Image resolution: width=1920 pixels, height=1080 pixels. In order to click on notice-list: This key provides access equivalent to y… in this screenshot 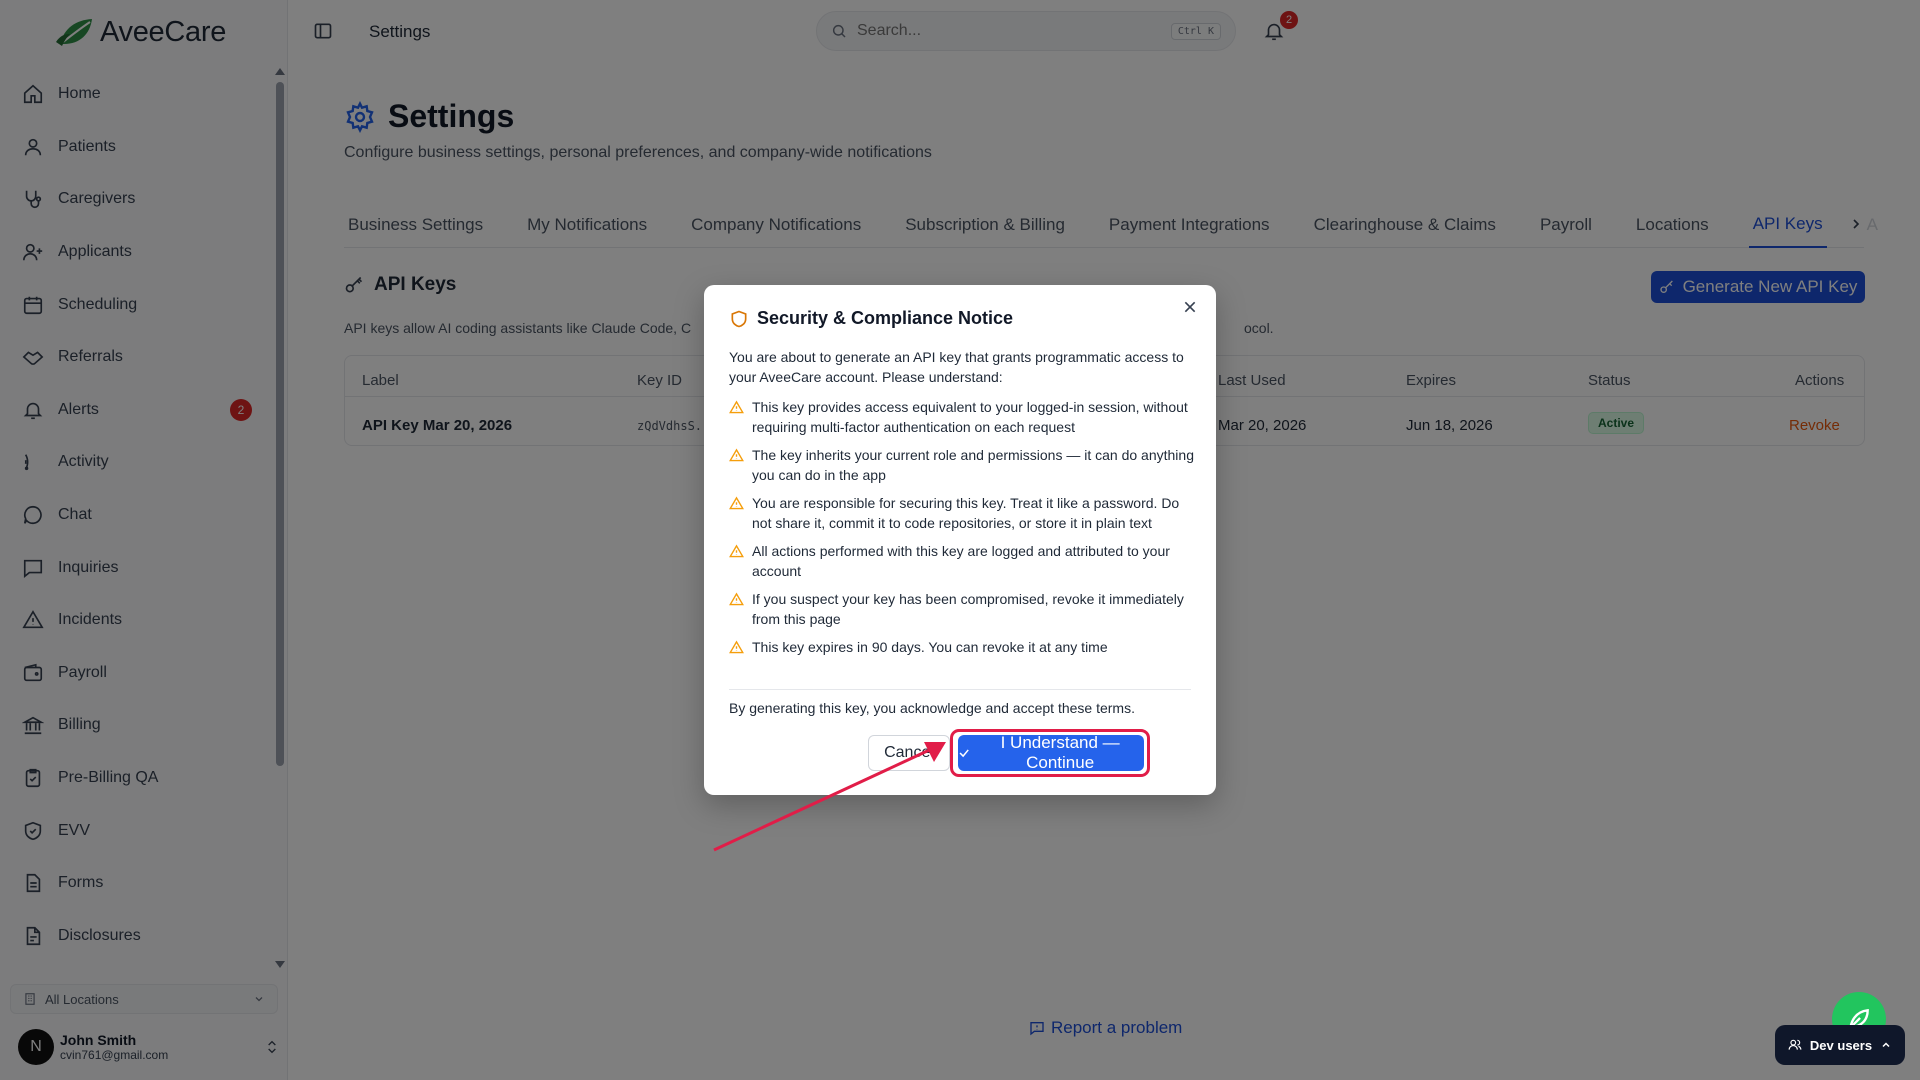, I will do `click(964, 531)`.